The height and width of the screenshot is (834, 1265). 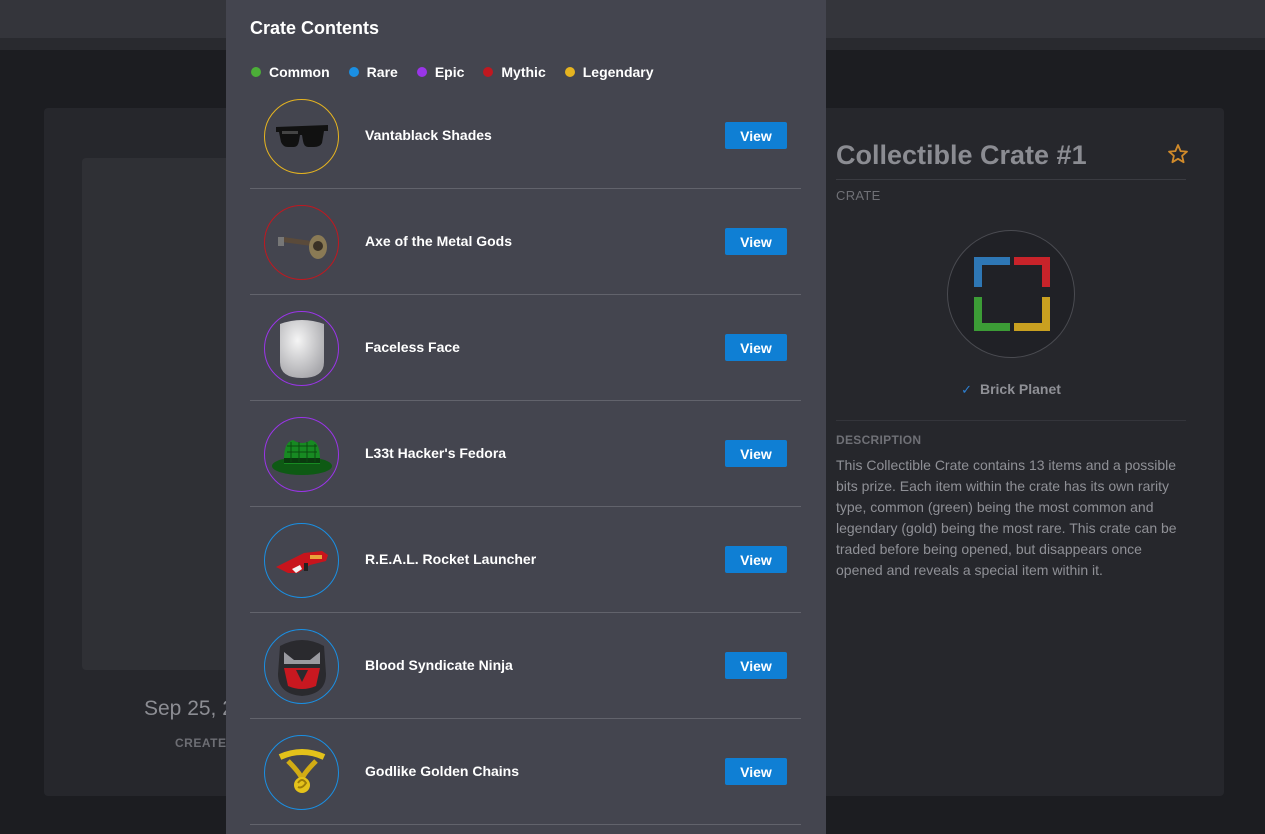 I want to click on legend-label: Epic, so click(x=449, y=72).